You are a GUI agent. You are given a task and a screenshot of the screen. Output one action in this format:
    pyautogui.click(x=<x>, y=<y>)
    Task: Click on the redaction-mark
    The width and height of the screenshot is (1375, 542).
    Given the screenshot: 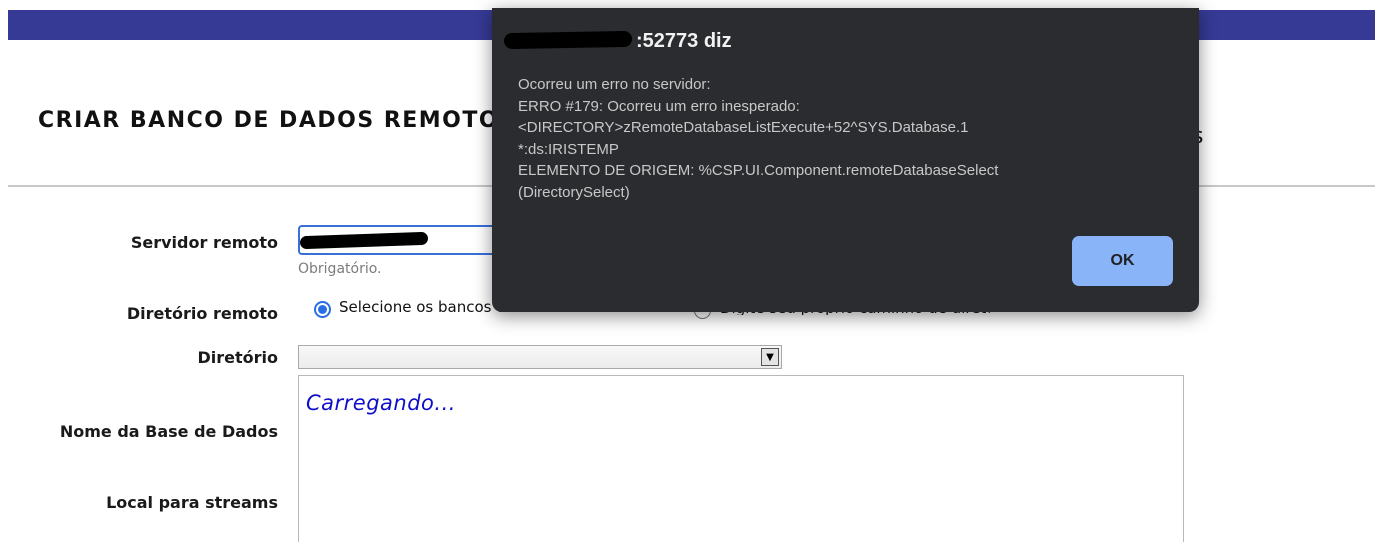 What is the action you would take?
    pyautogui.click(x=568, y=40)
    